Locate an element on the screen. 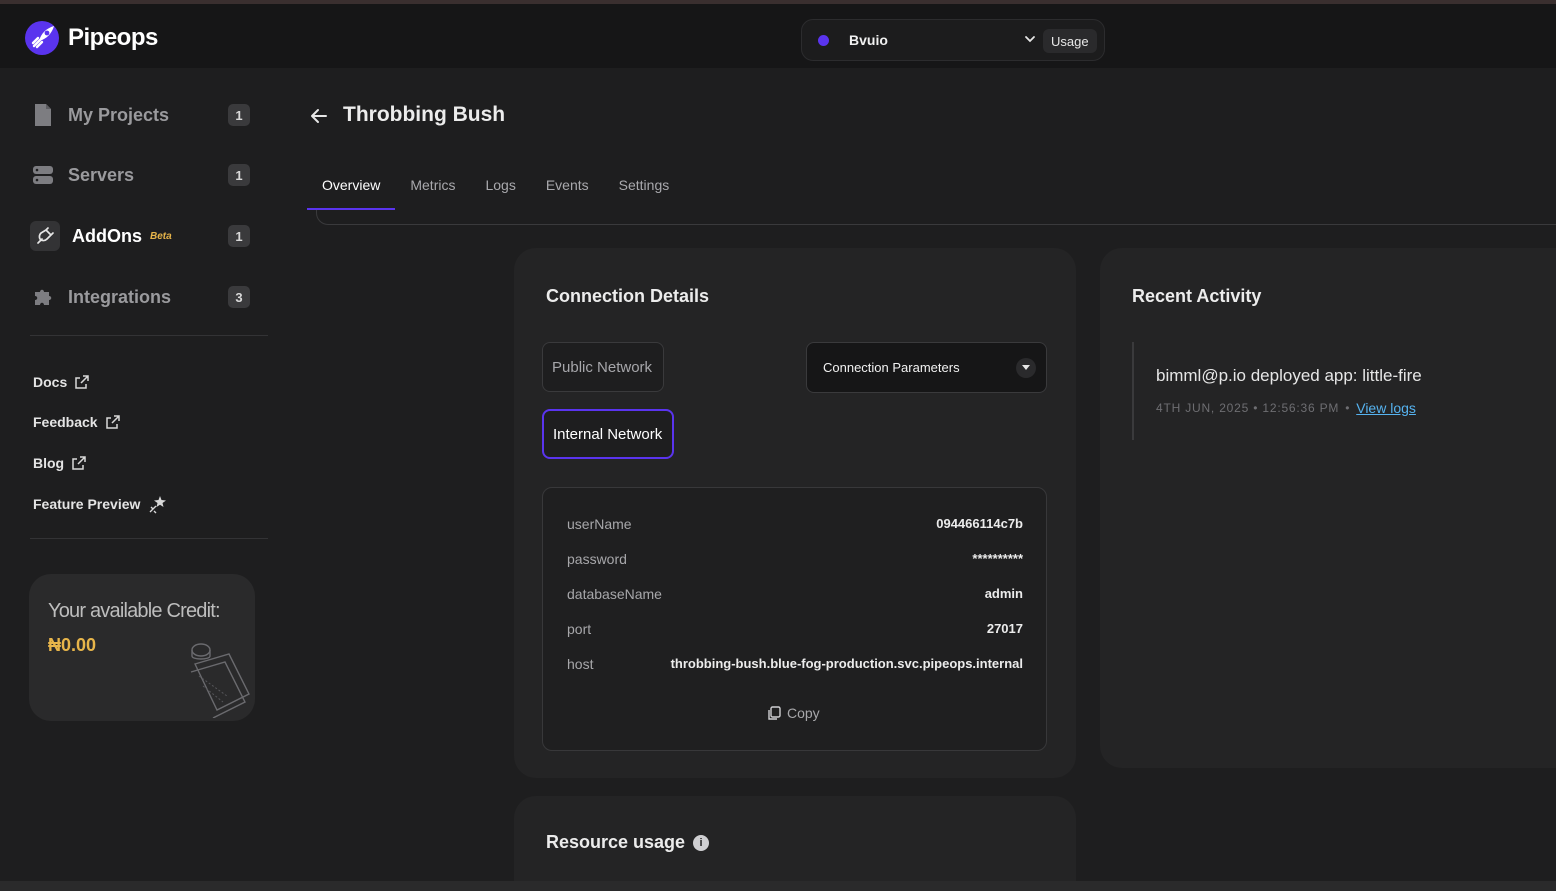  sidebar-item-integrations: Integrations 3 is located at coordinates (140, 297).